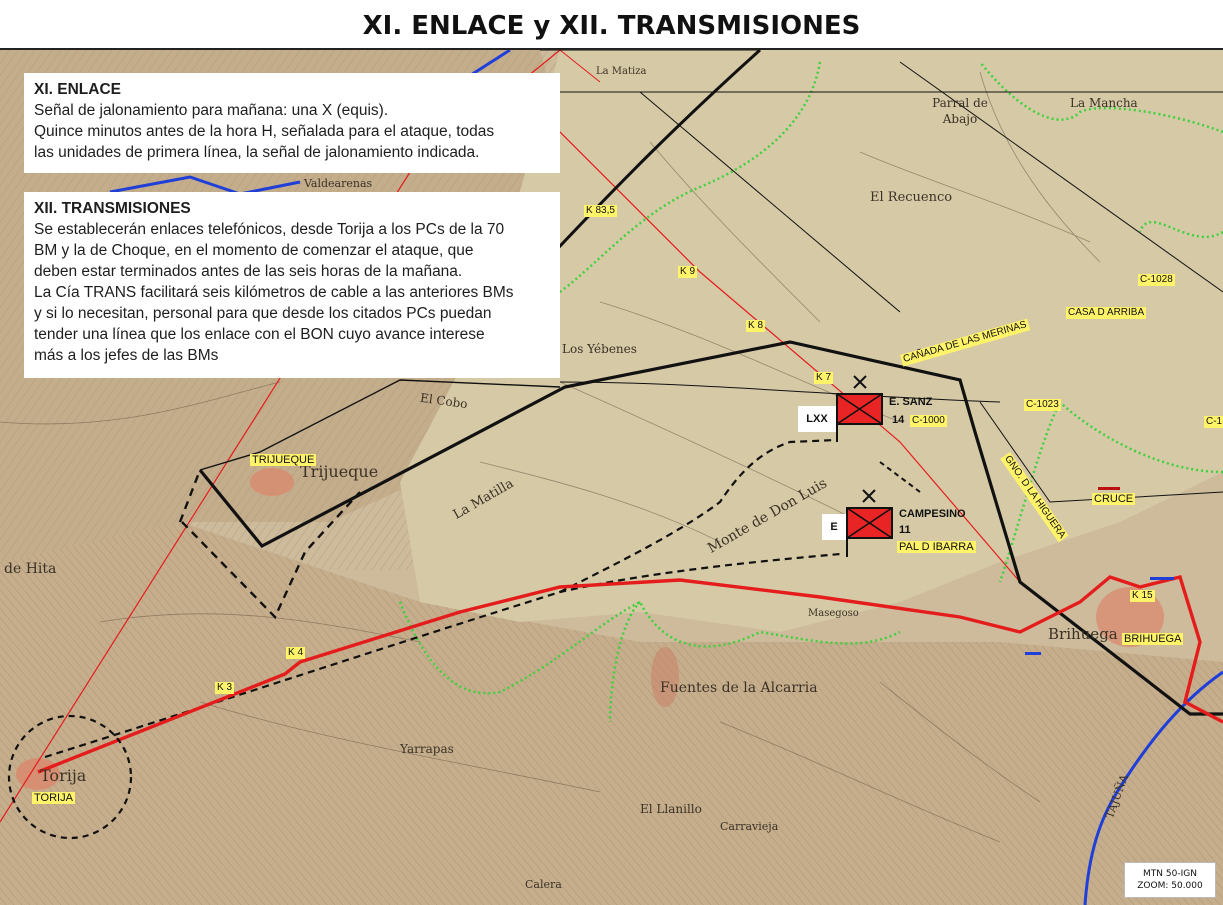 Image resolution: width=1223 pixels, height=905 pixels. What do you see at coordinates (272, 482) in the screenshot?
I see `town-trijueque` at bounding box center [272, 482].